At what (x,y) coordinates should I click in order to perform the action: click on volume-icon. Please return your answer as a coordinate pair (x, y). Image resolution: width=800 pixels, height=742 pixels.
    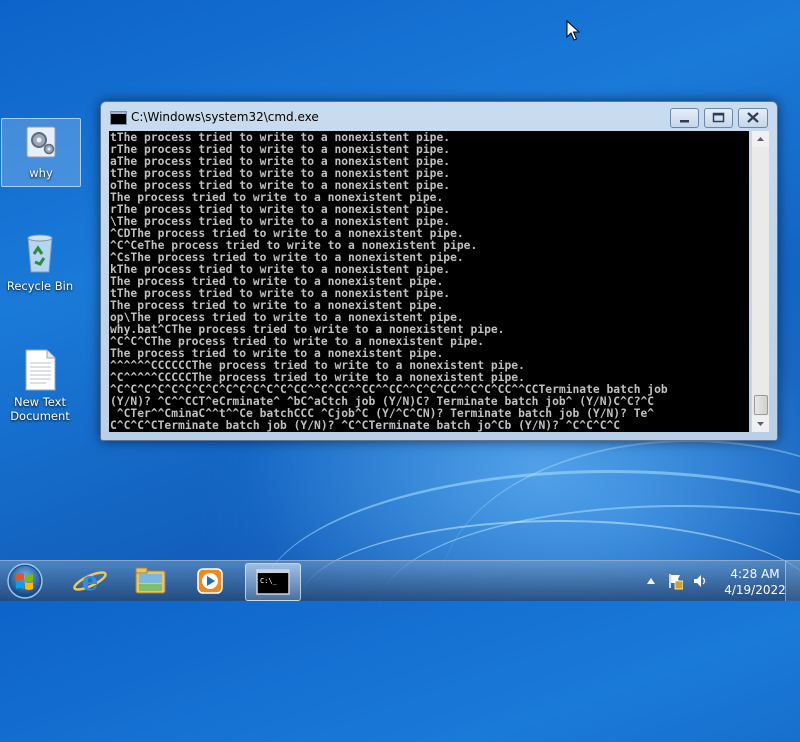
    Looking at the image, I should click on (700, 581).